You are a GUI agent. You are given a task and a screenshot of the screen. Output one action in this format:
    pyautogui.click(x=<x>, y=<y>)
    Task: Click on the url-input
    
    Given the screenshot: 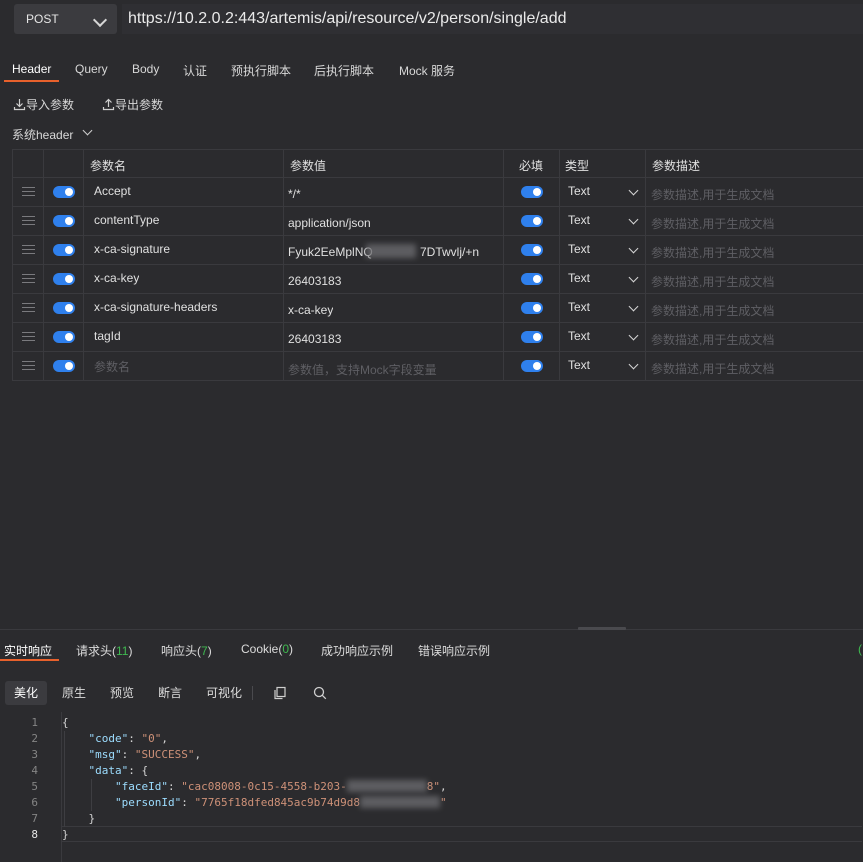 What is the action you would take?
    pyautogui.click(x=492, y=19)
    